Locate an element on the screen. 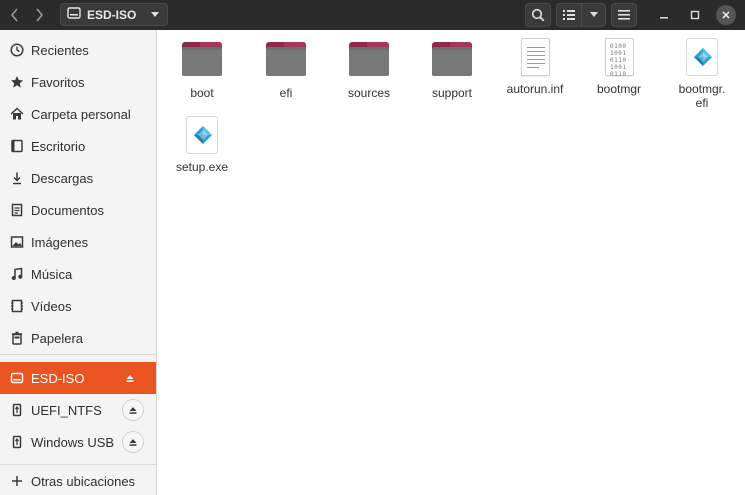  forward-button is located at coordinates (39, 15).